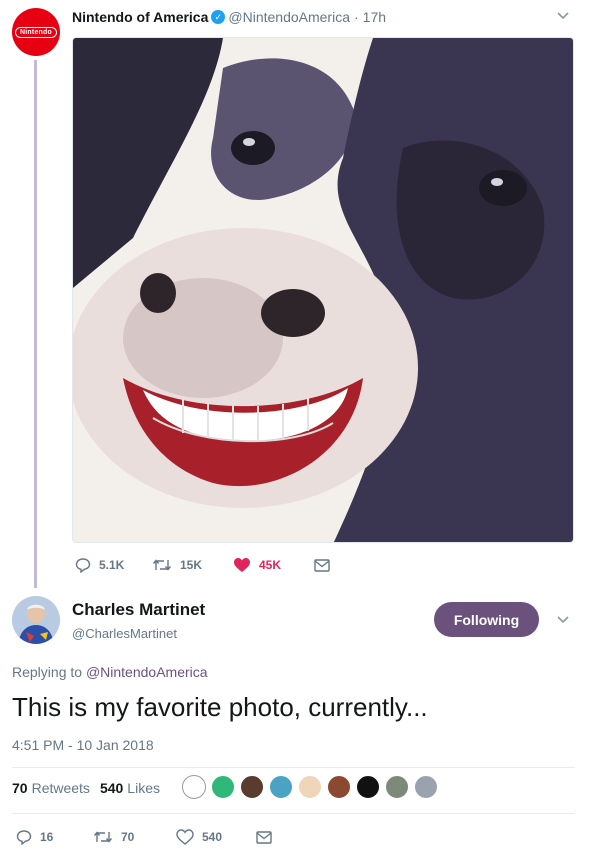  I want to click on likes-stat: 540 Likes, so click(130, 788).